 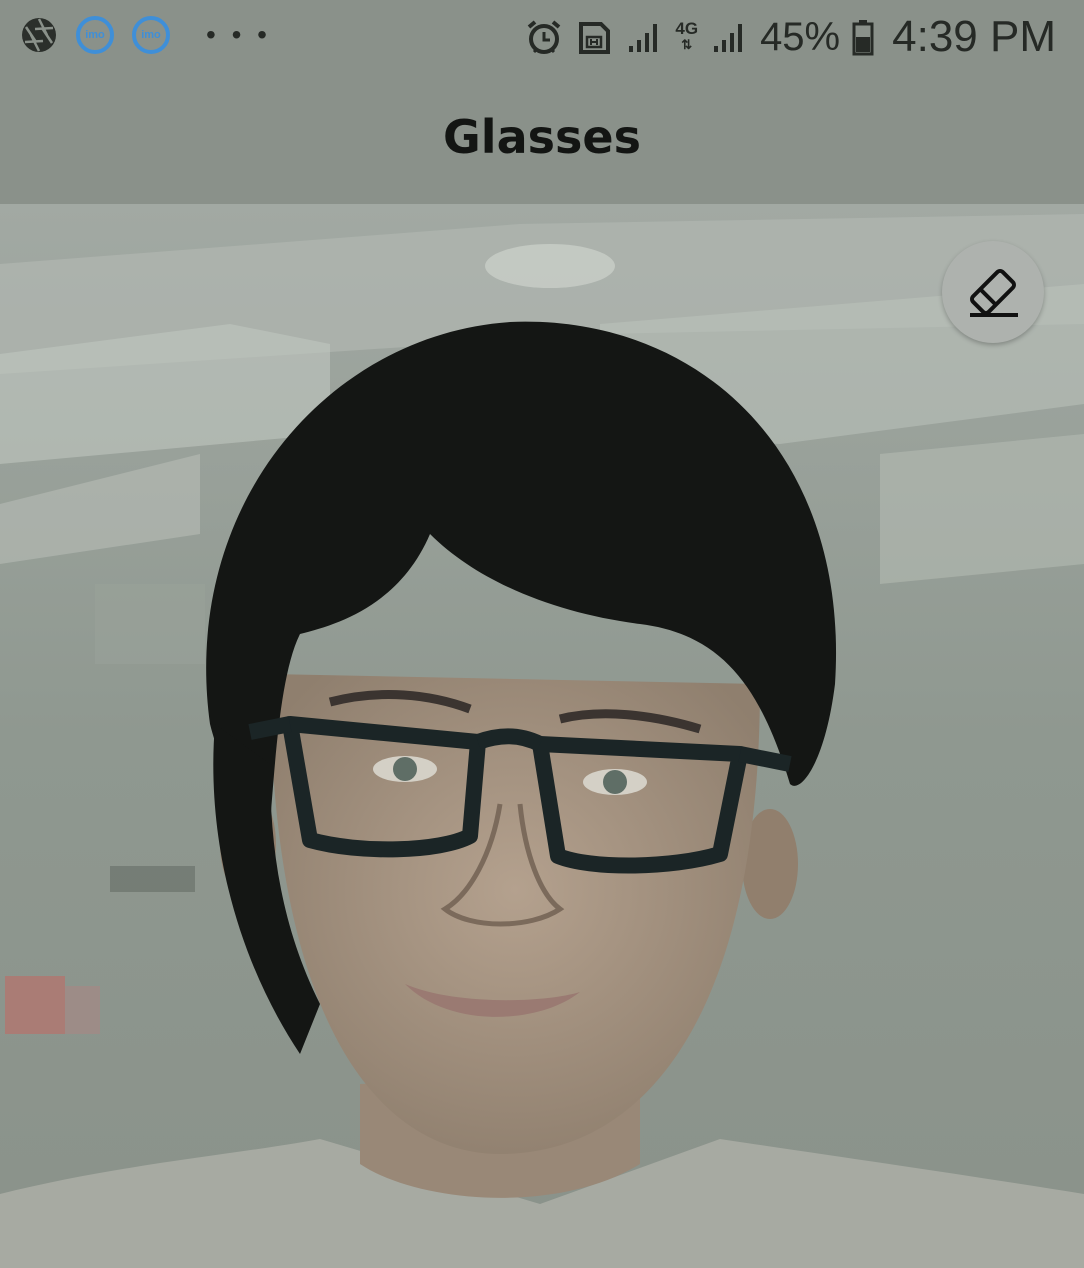 I want to click on eraser-button, so click(x=993, y=292).